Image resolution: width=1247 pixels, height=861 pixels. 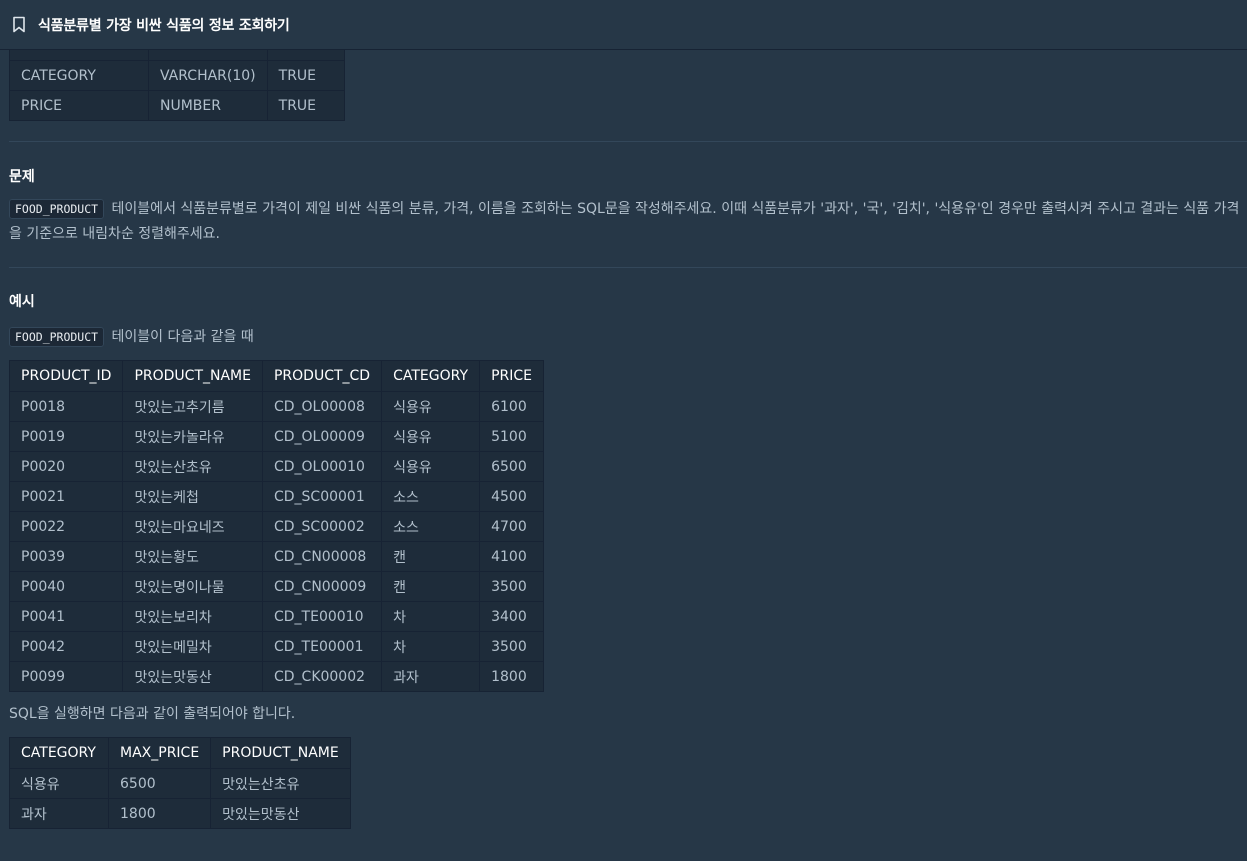 I want to click on schema-cell: CATEGORY, so click(x=79, y=75).